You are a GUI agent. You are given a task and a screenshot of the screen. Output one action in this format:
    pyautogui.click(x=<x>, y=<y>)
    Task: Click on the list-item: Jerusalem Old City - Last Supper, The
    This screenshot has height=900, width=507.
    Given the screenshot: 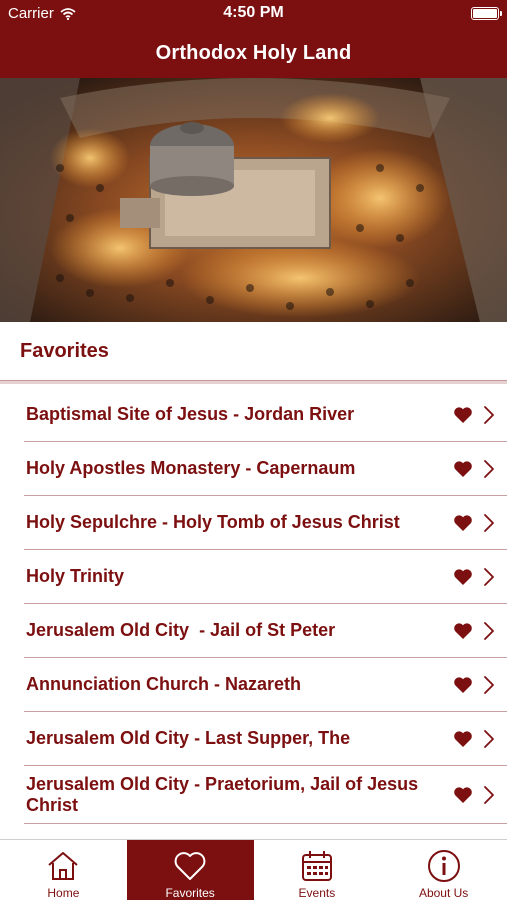 What is the action you would take?
    pyautogui.click(x=265, y=739)
    